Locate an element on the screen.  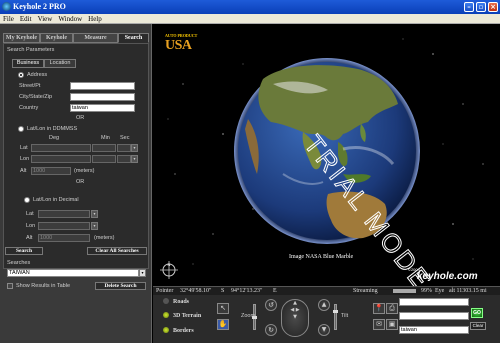
zoom-label: Zoom is located at coordinates (248, 316).